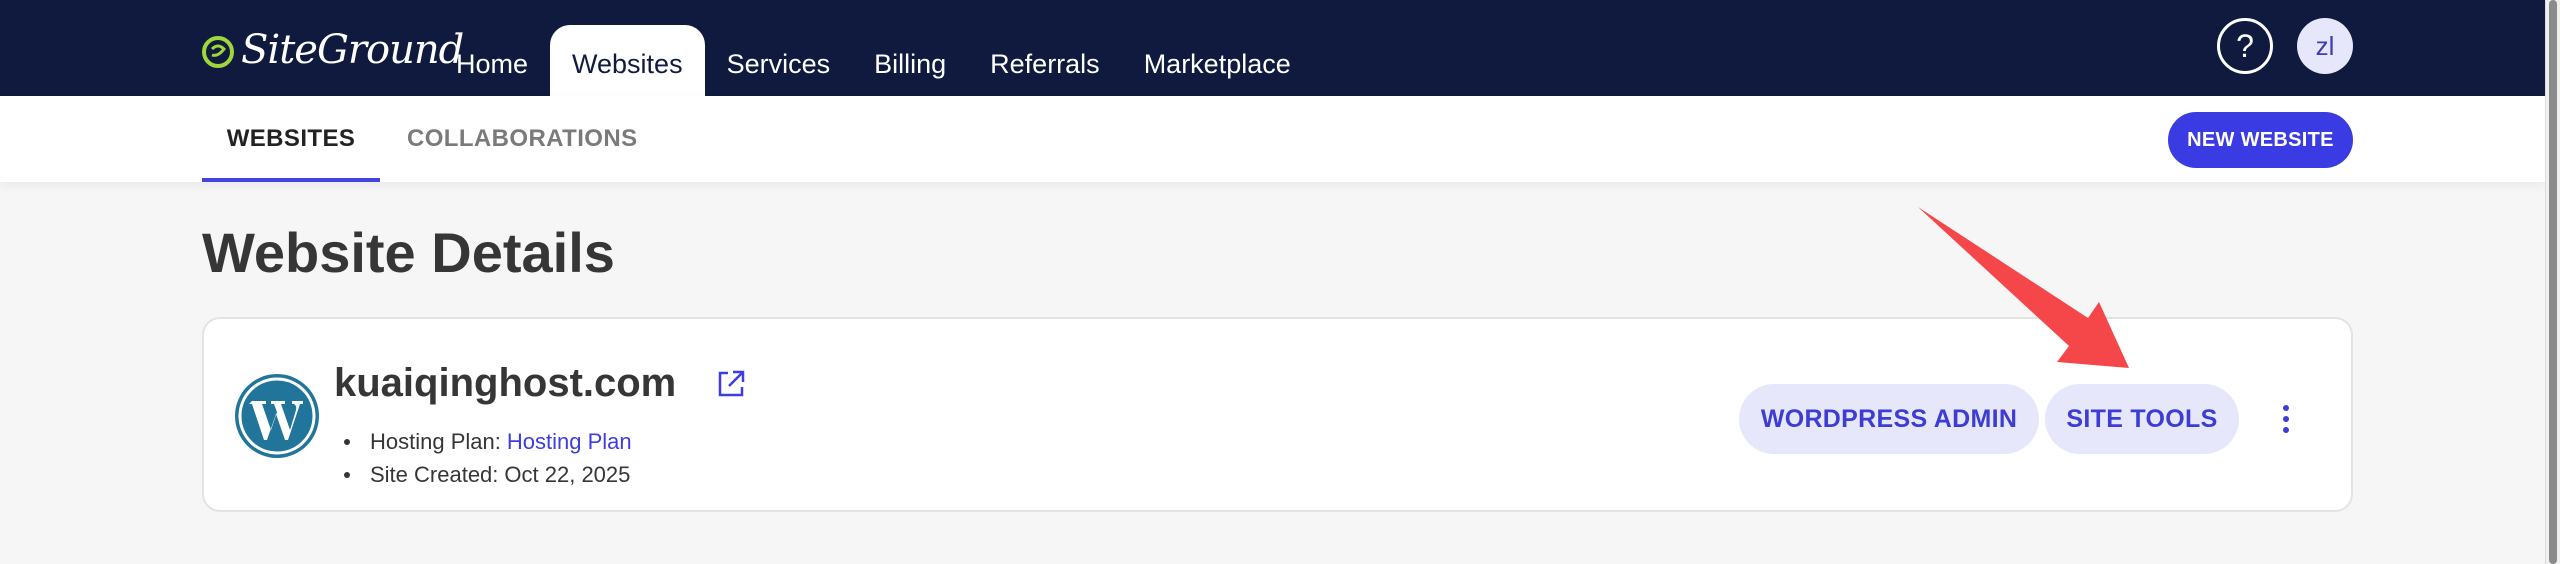  Describe the element at coordinates (2286, 419) in the screenshot. I see `more-options-icon` at that location.